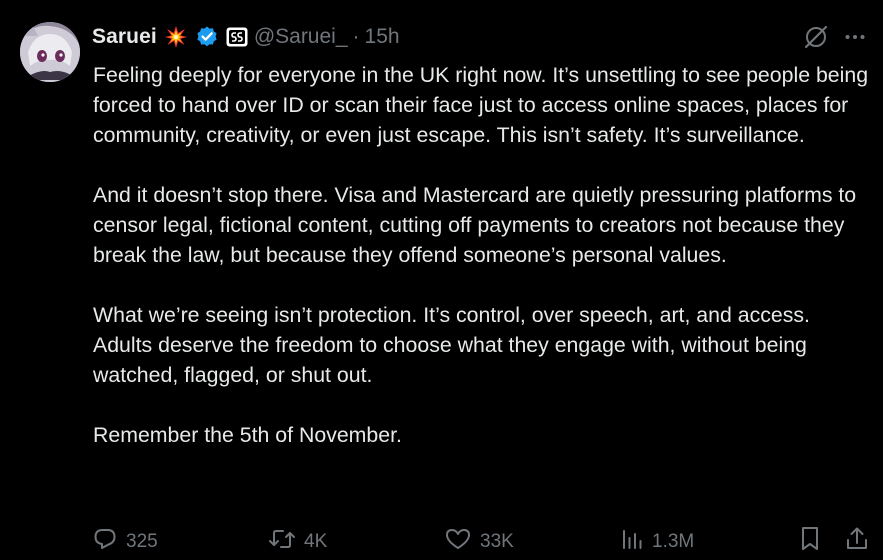 The height and width of the screenshot is (560, 883). What do you see at coordinates (124, 37) in the screenshot?
I see `display-name: Saruei` at bounding box center [124, 37].